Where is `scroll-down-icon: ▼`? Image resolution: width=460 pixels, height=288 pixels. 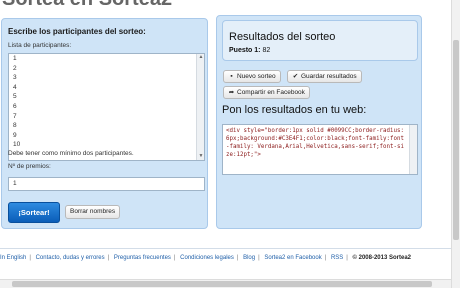
scroll-down-icon: ▼ is located at coordinates (201, 156).